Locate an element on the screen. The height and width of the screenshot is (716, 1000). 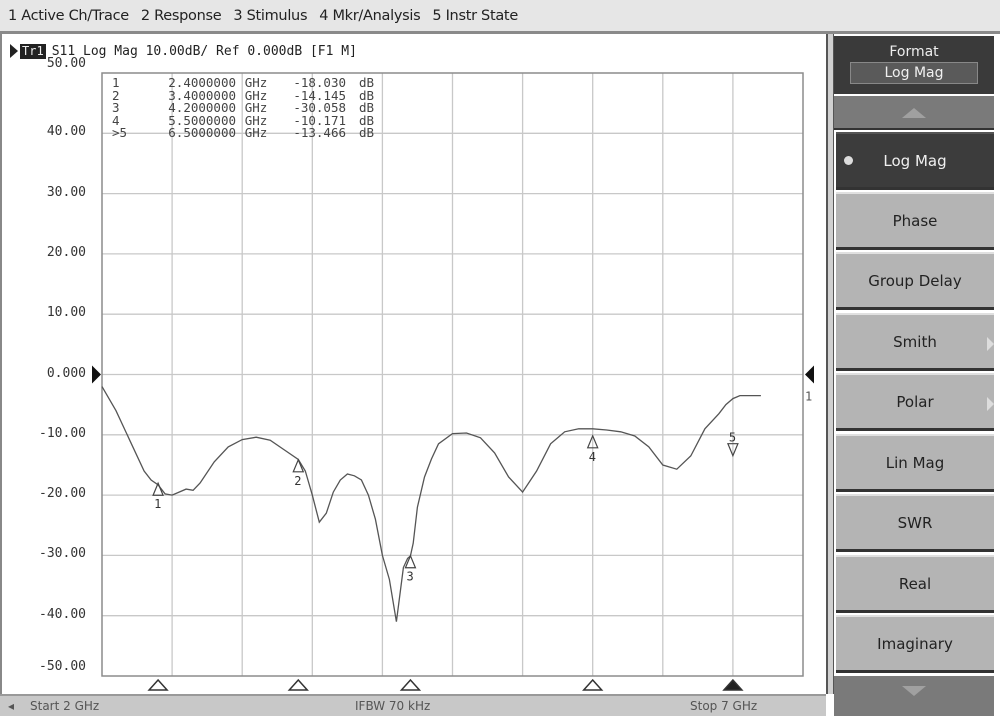
softkey-title: Format Log Mag is located at coordinates (914, 65).